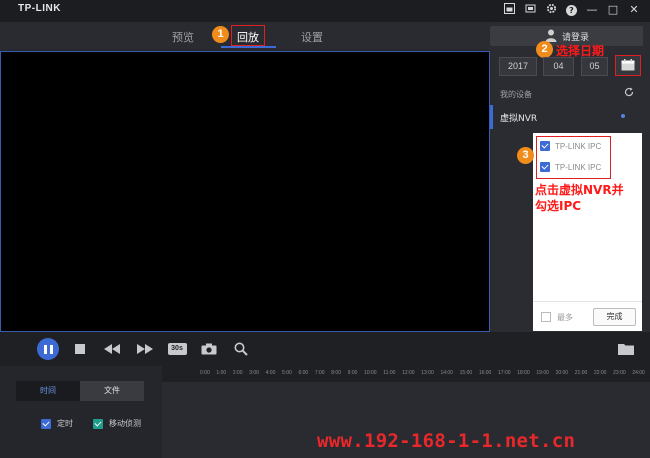  What do you see at coordinates (629, 93) in the screenshot?
I see `refresh-icon` at bounding box center [629, 93].